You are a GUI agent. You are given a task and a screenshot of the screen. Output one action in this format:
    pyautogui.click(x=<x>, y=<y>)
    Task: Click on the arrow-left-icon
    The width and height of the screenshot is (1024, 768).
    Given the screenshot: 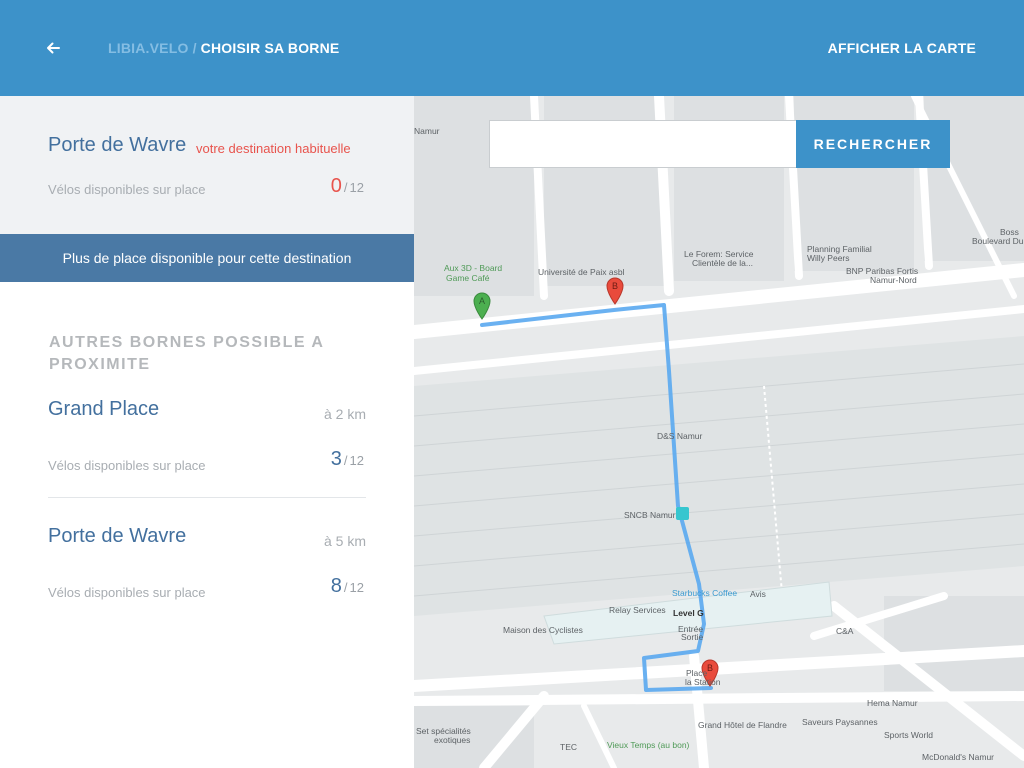 What is the action you would take?
    pyautogui.click(x=53, y=48)
    